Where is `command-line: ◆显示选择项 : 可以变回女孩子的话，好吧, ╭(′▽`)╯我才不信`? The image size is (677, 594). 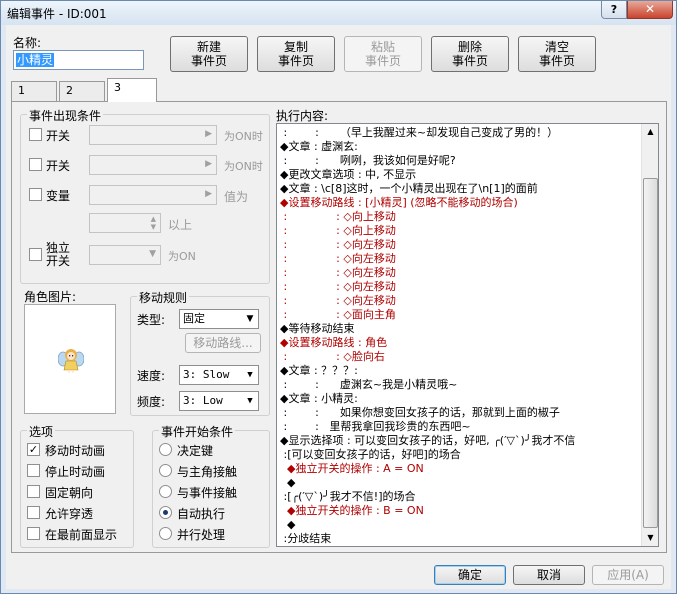 command-line: ◆显示选择项 : 可以变回女孩子的话，好吧, ╭(′▽`)╯我才不信 is located at coordinates (461, 441).